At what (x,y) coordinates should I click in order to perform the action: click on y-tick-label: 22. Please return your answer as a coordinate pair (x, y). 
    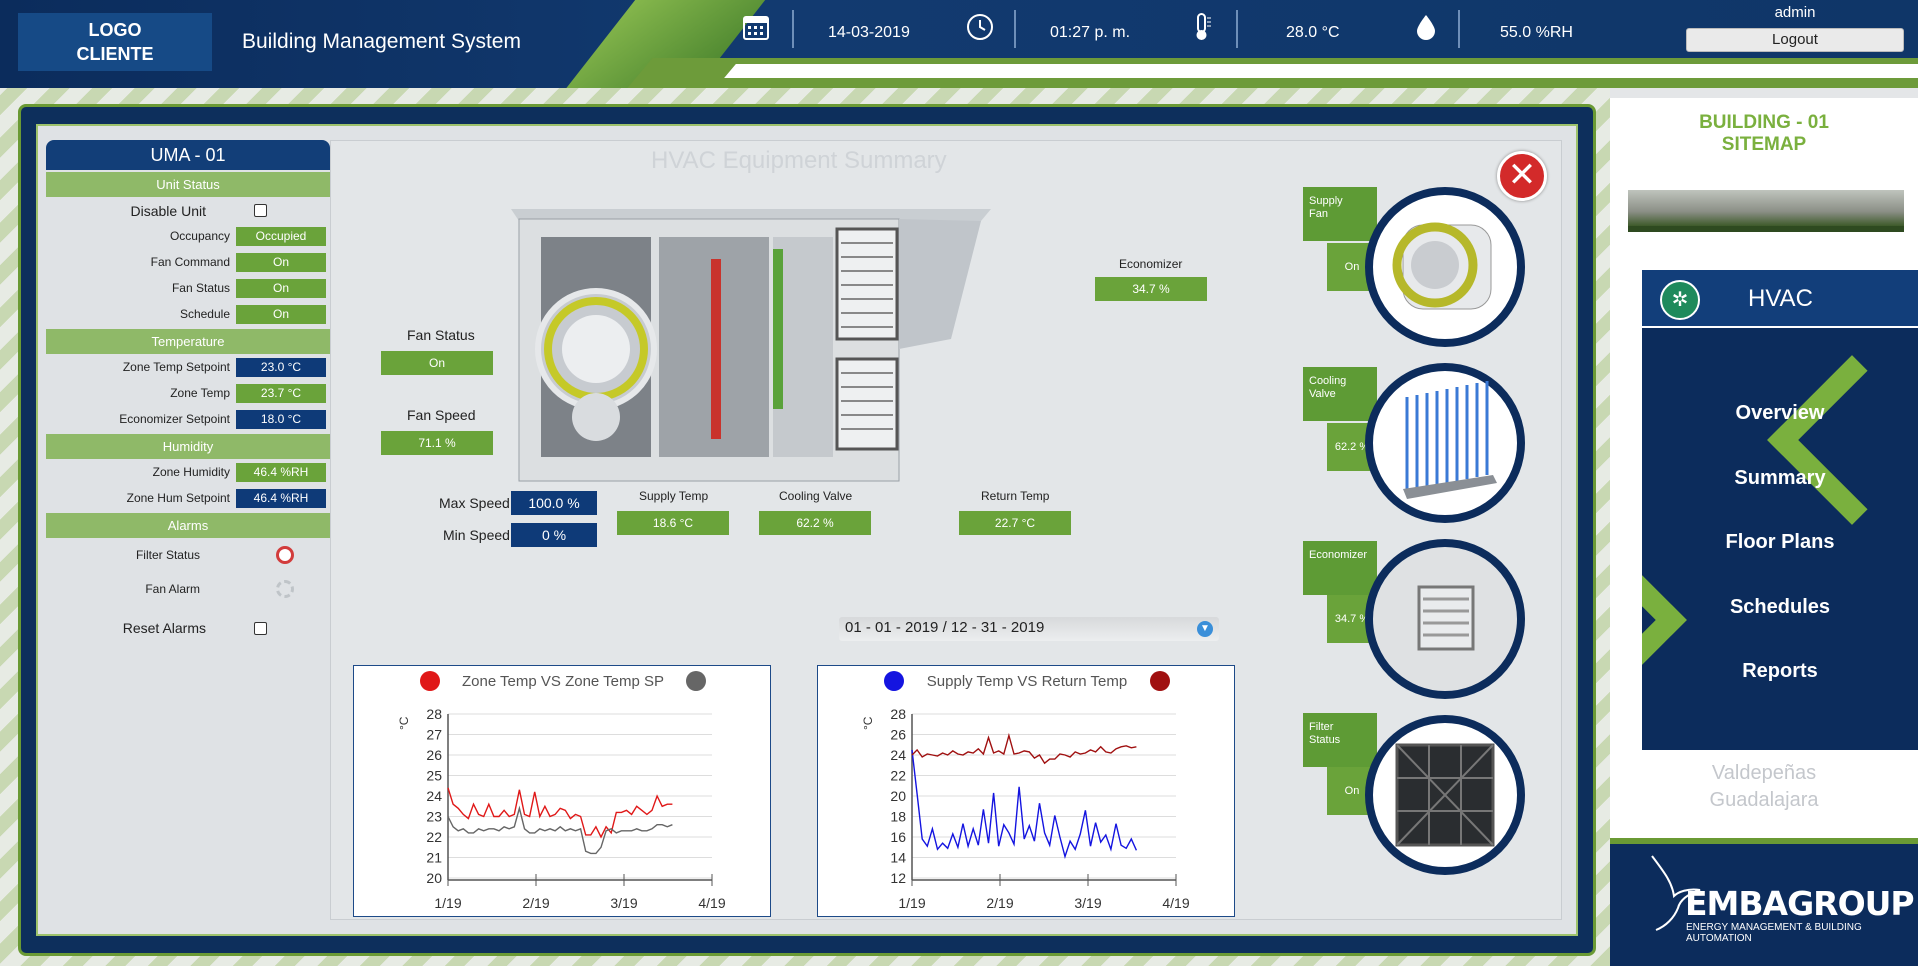
    Looking at the image, I should click on (434, 837).